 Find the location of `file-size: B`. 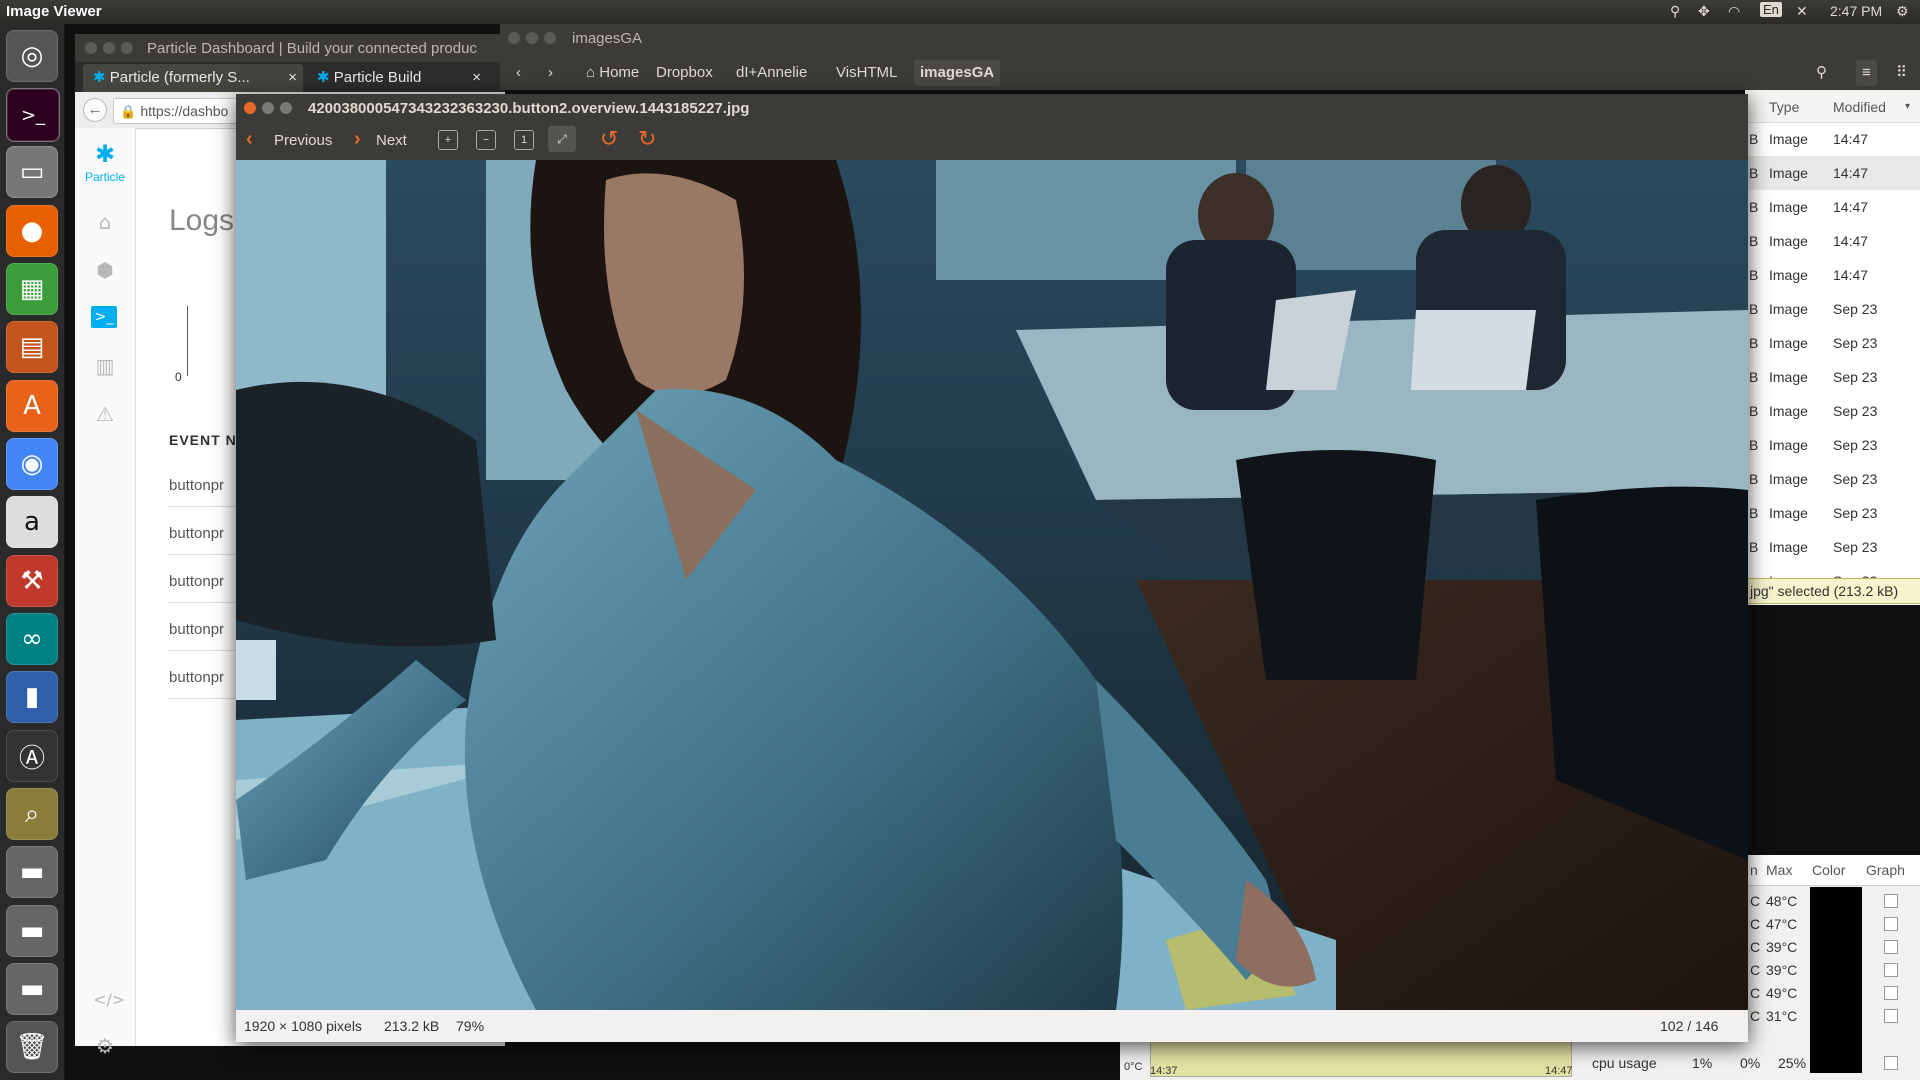

file-size: B is located at coordinates (1754, 139).